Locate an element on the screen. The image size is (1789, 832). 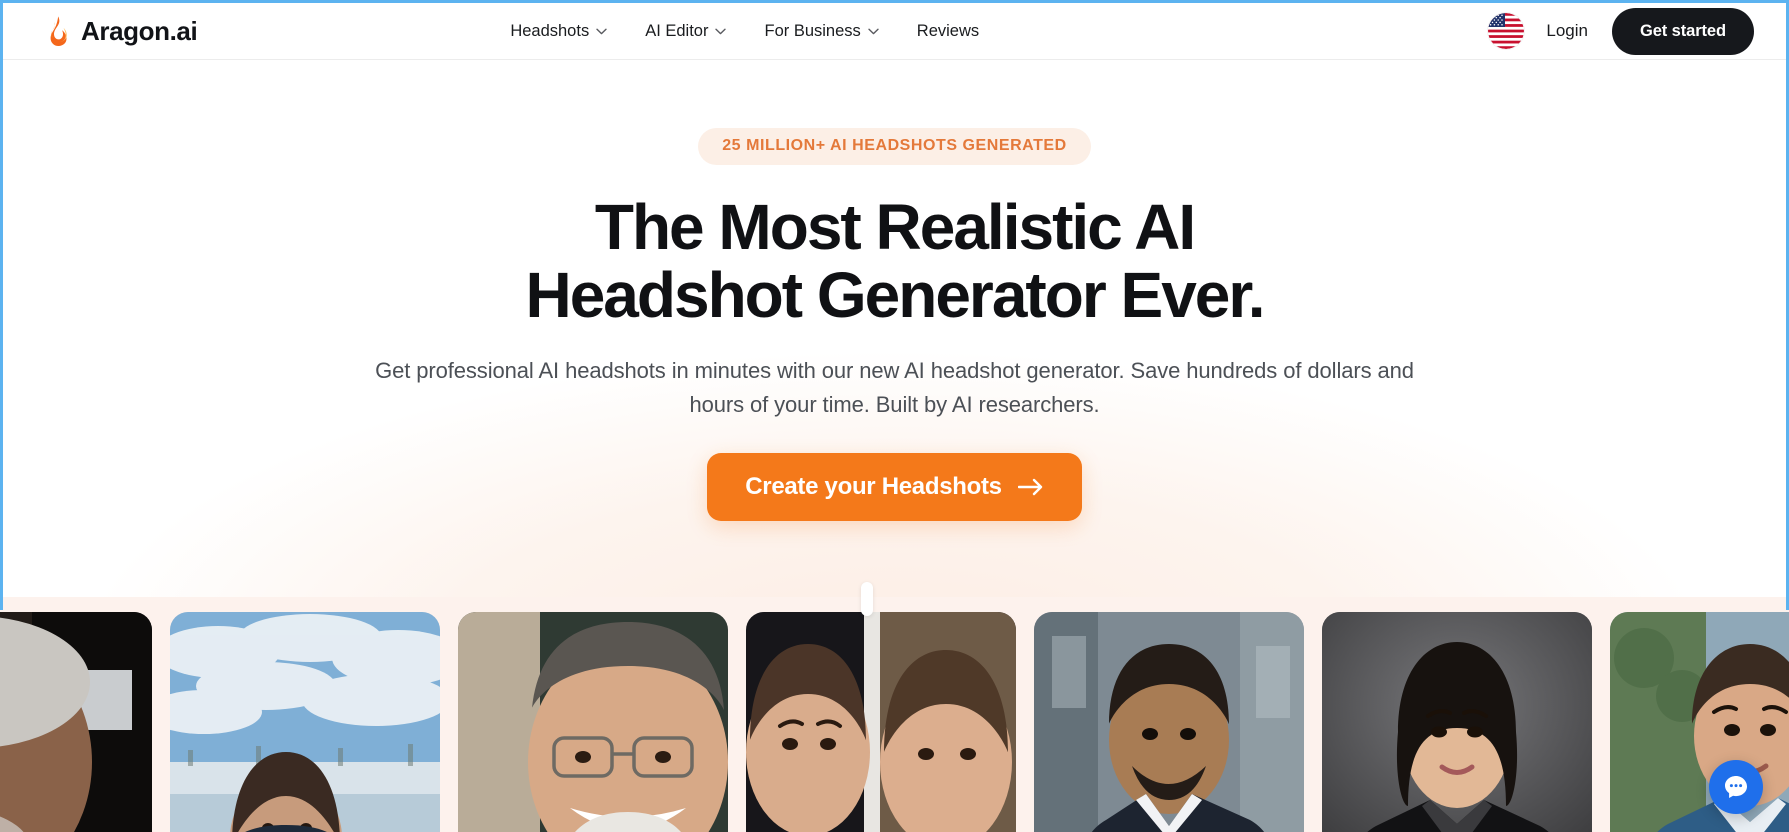
nav-item-for-business: For Business is located at coordinates (821, 31).